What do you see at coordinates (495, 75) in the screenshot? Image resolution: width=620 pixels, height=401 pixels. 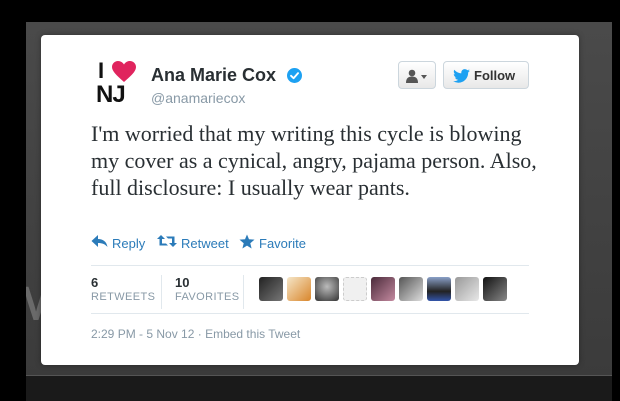 I see `follow-label: Follow` at bounding box center [495, 75].